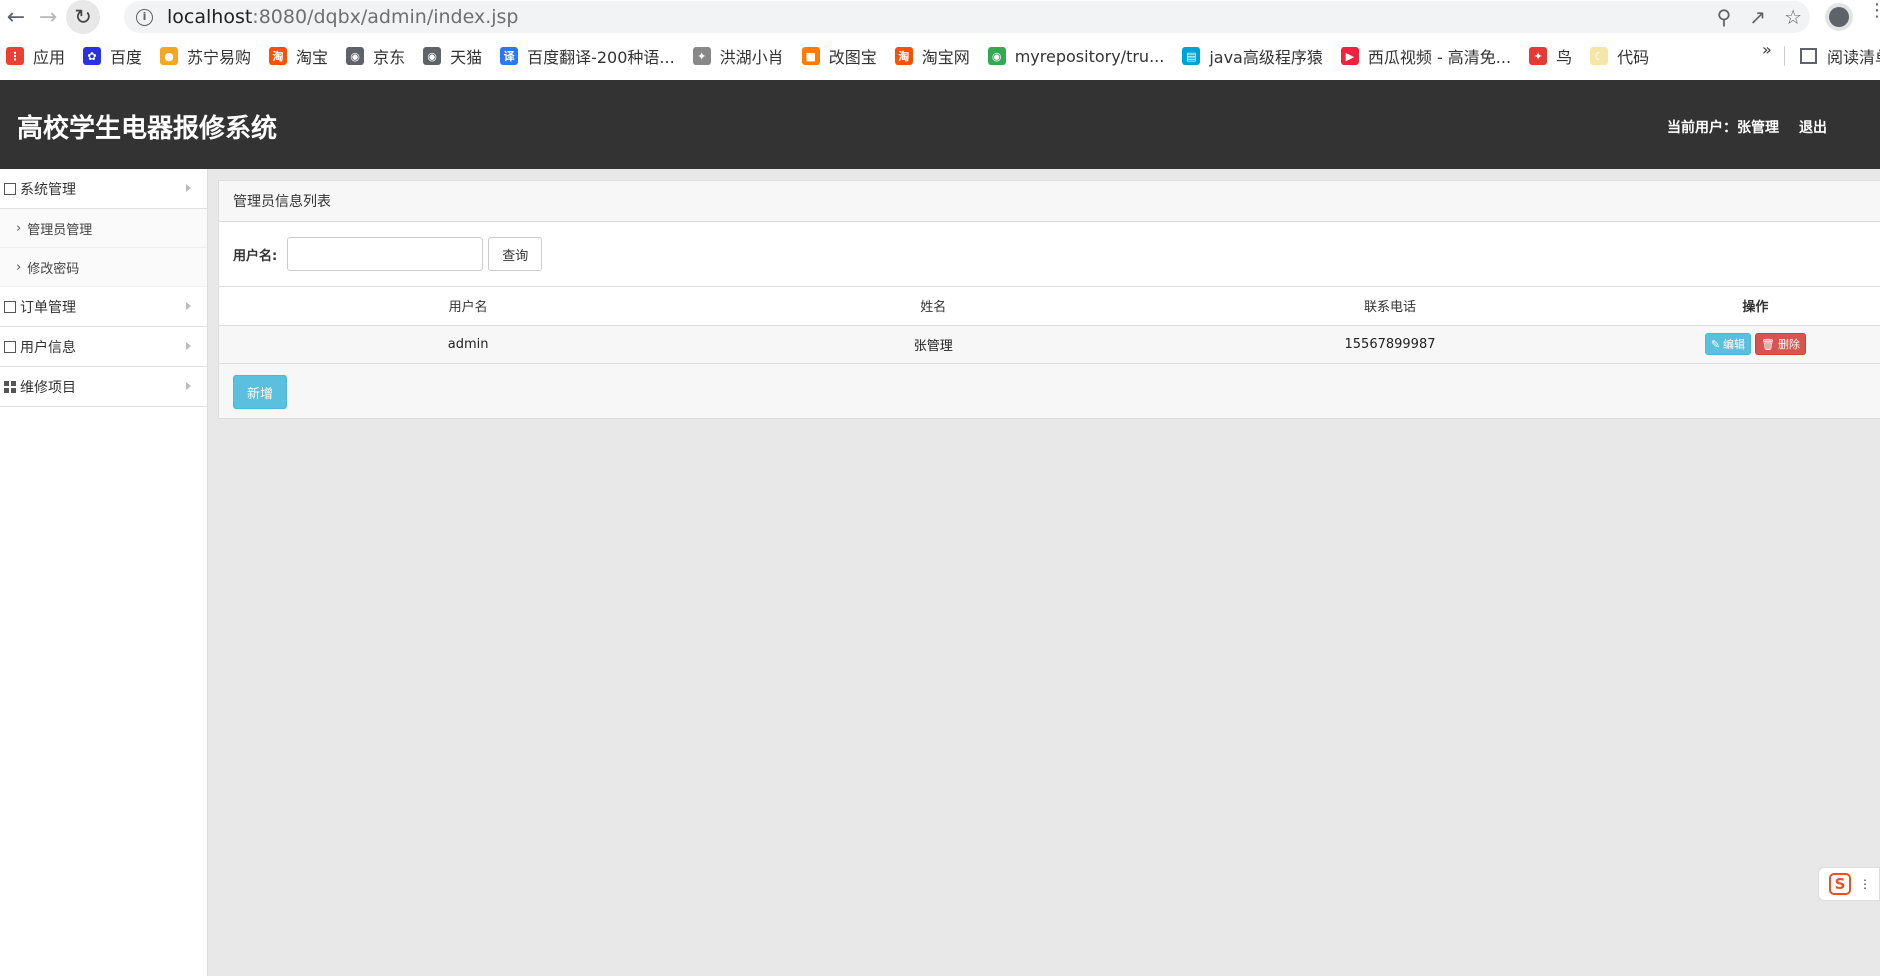 The image size is (1880, 976). I want to click on bookmark-item: ● 苏宁易购, so click(205, 56).